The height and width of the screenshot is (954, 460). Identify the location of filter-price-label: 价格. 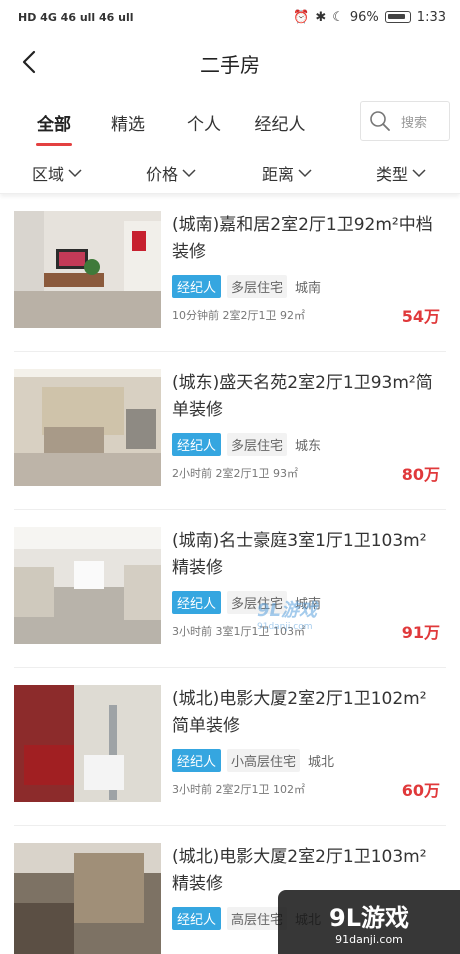
(162, 174).